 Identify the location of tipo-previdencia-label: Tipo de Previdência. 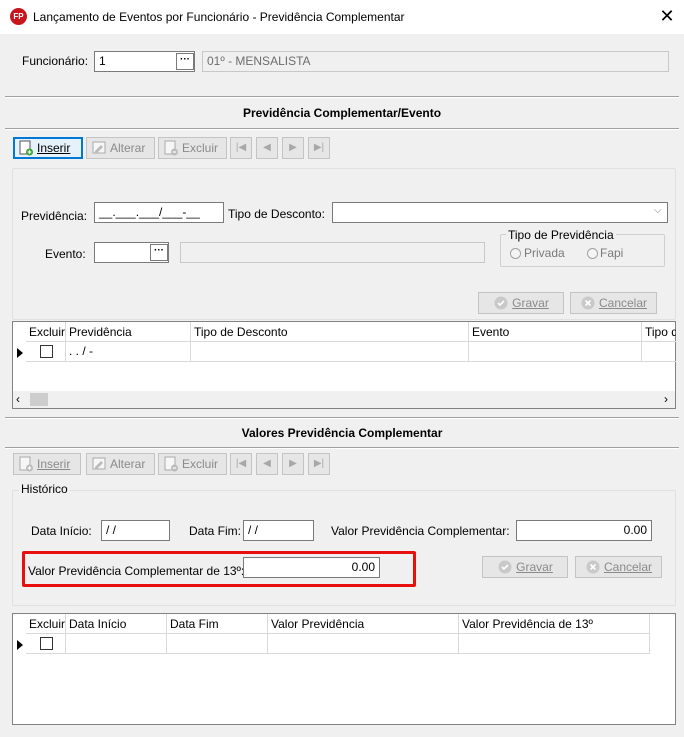
(561, 235).